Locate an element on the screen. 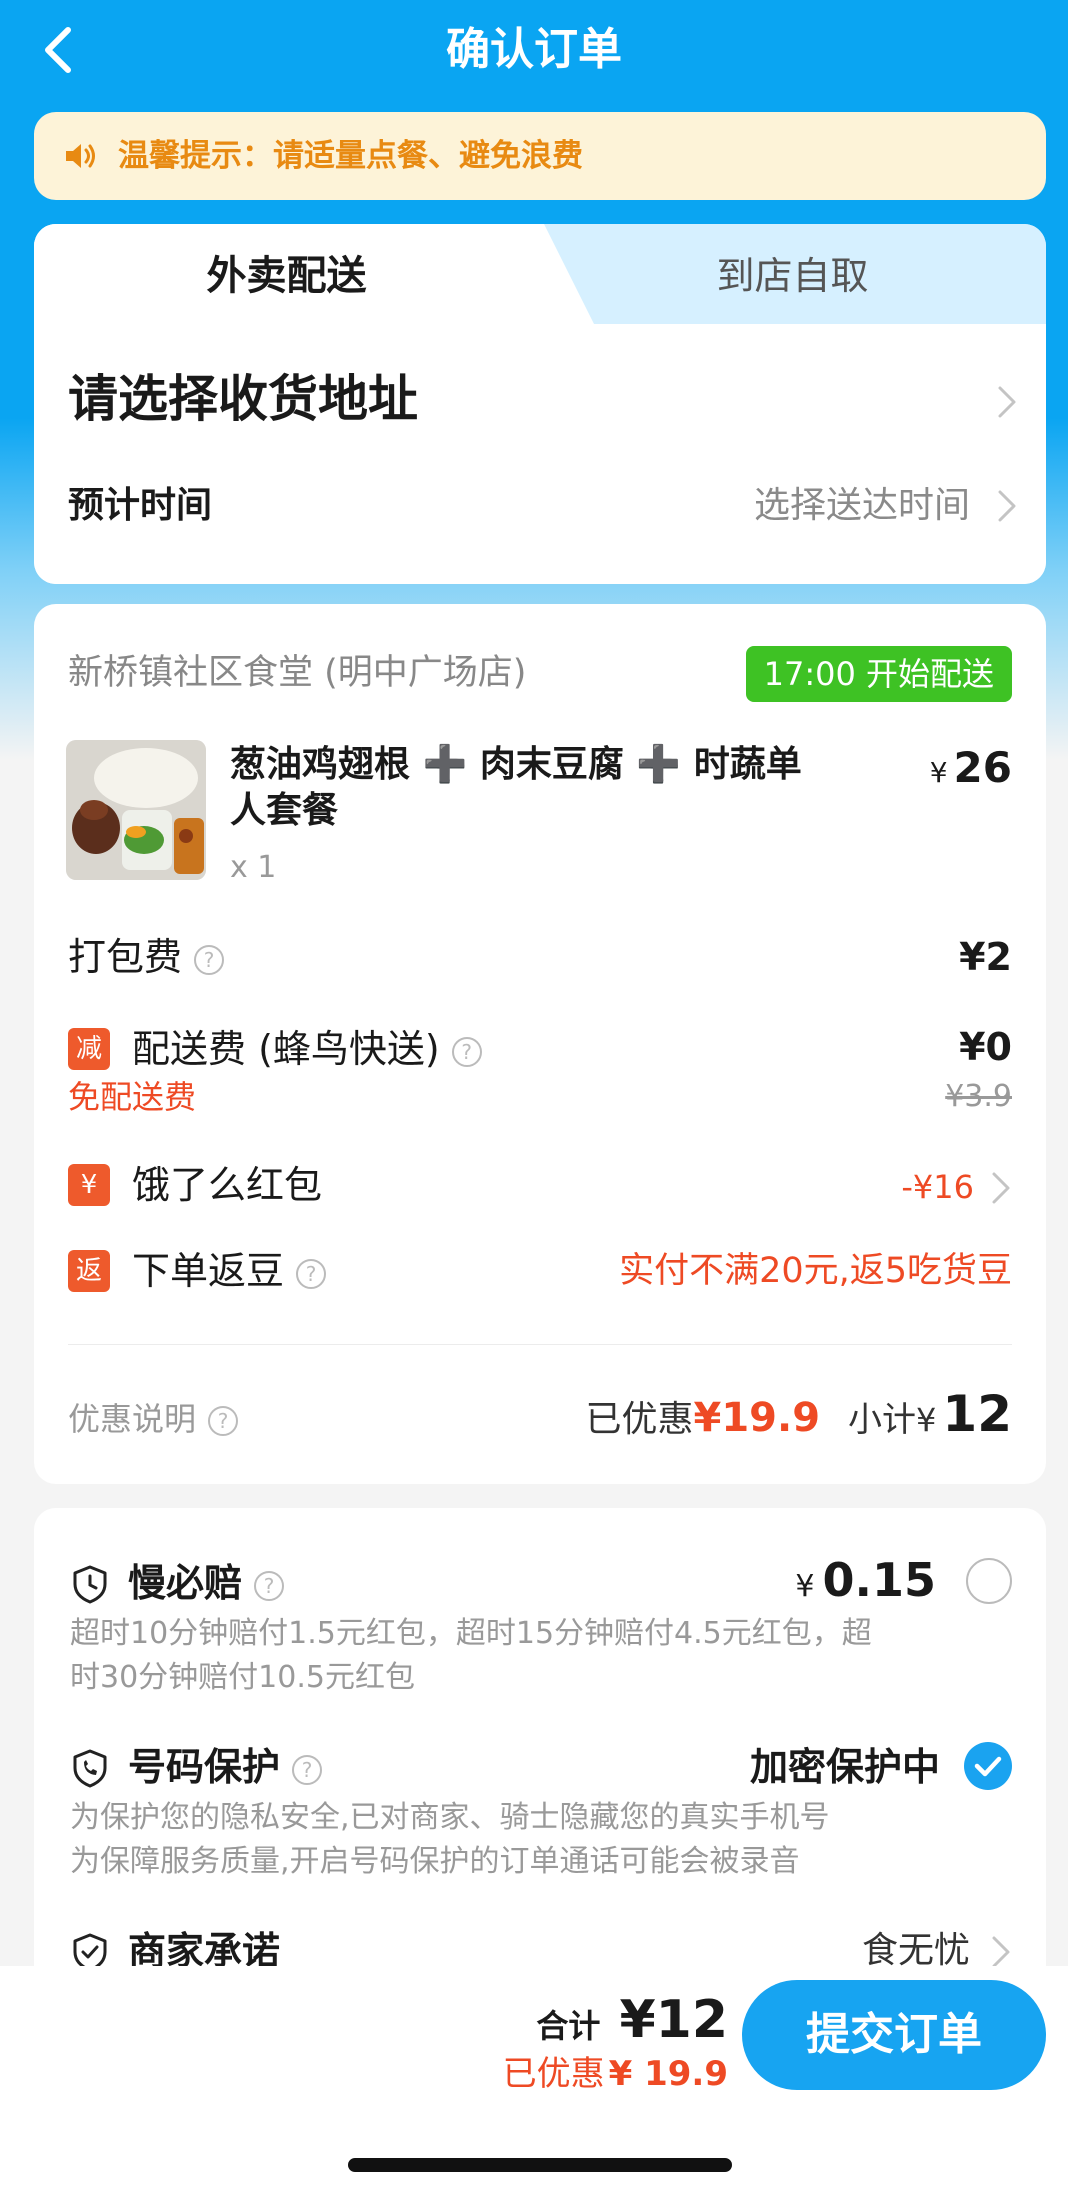 This screenshot has height=2197, width=1068. late-comp-desc-line1: 超时10分钟赔付1.5元红包，超时15分钟赔付4.5元红包，超 is located at coordinates (471, 1633).